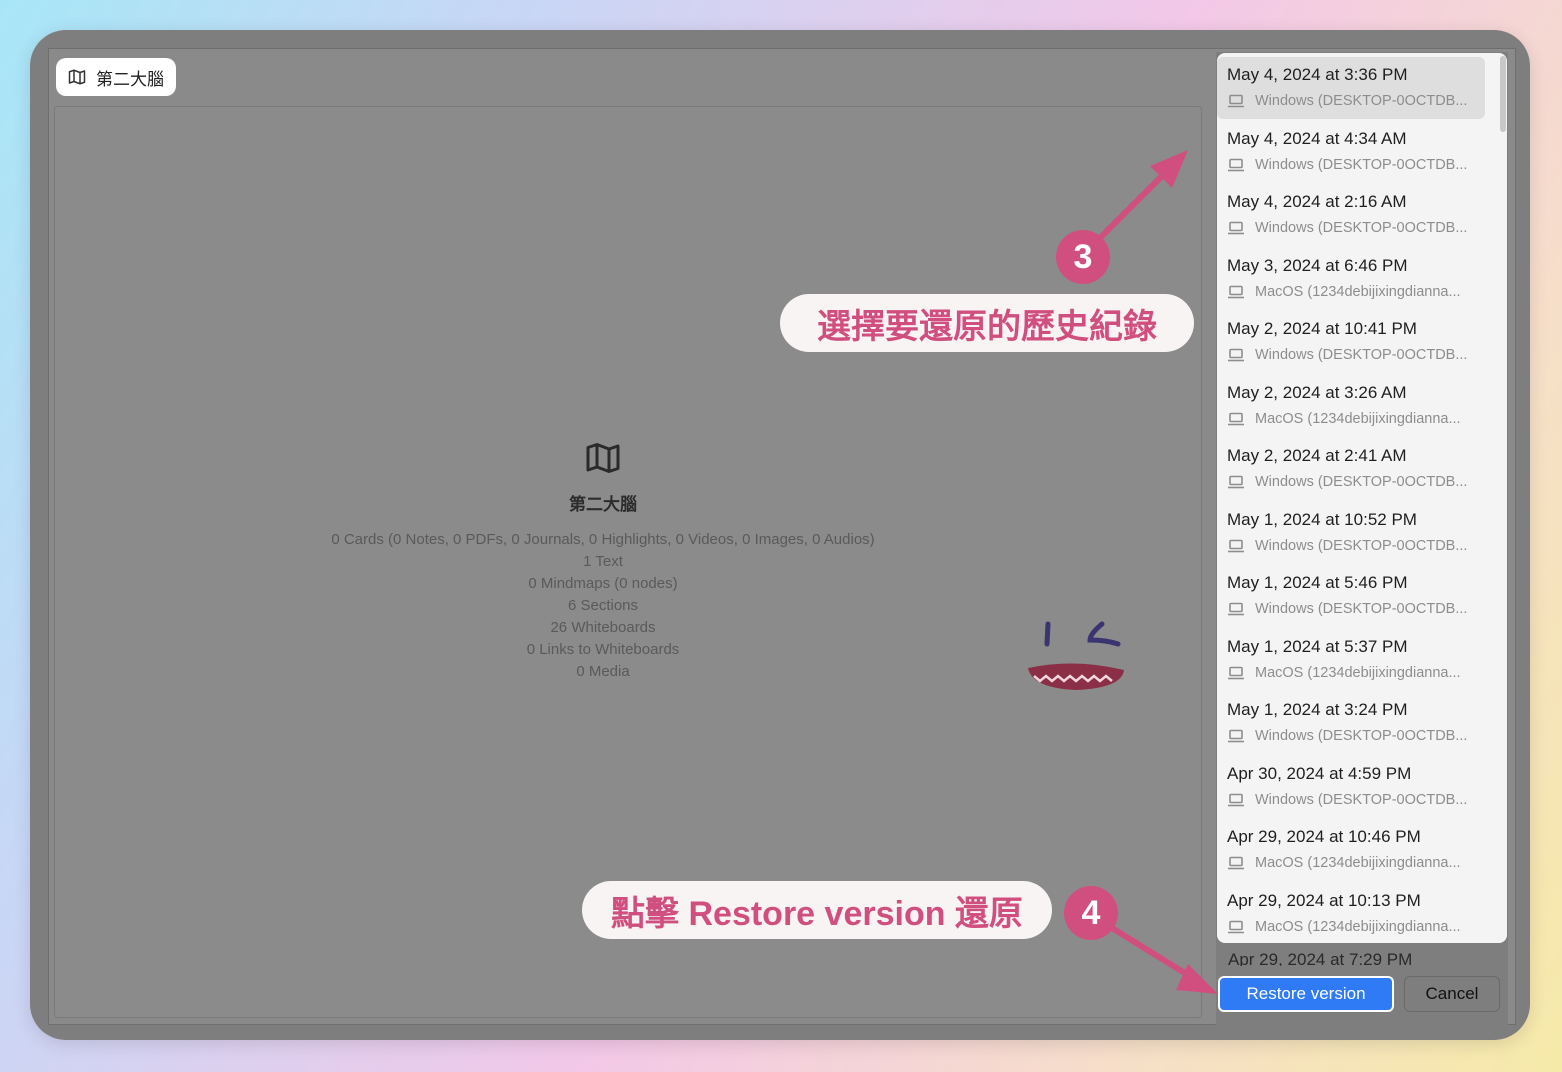 Image resolution: width=1562 pixels, height=1072 pixels. What do you see at coordinates (1317, 582) in the screenshot?
I see `version-date: May 1, 2024 at 5:46 PM` at bounding box center [1317, 582].